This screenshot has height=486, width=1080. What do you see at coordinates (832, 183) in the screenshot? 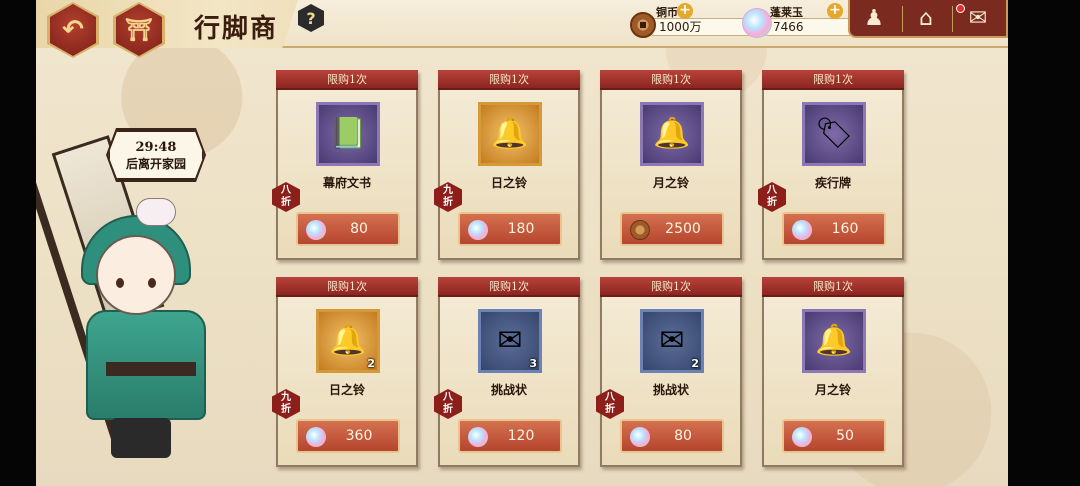
I see `item-name: 疾行牌` at bounding box center [832, 183].